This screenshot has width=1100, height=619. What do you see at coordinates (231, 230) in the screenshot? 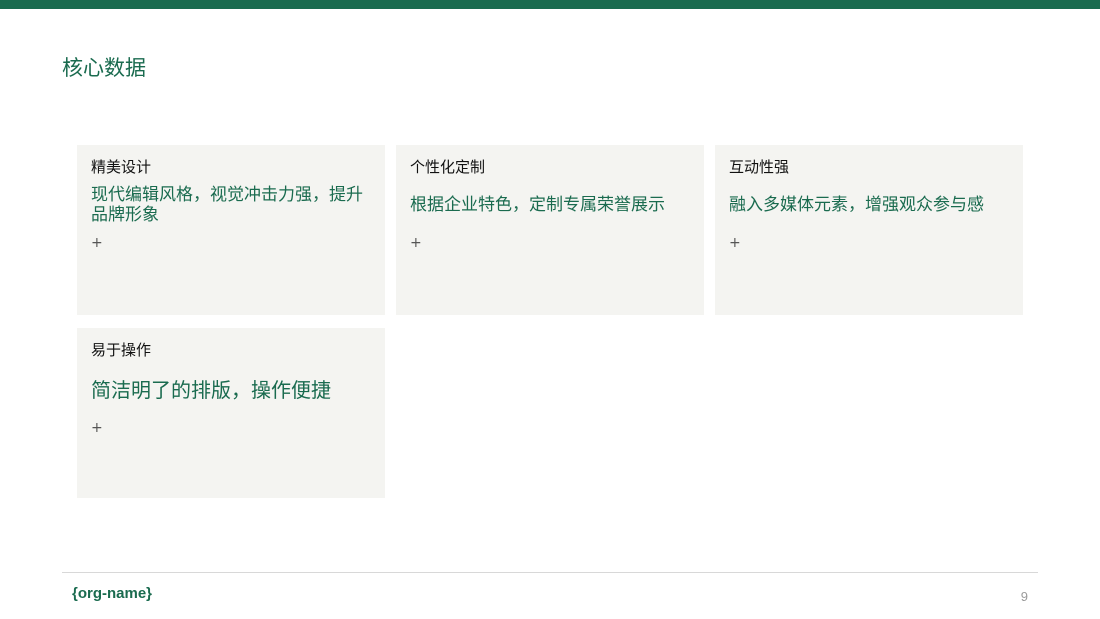
I see `feature-card-design: 精美设计 现代编辑风格，视觉冲击力强，提升品牌形象 +` at bounding box center [231, 230].